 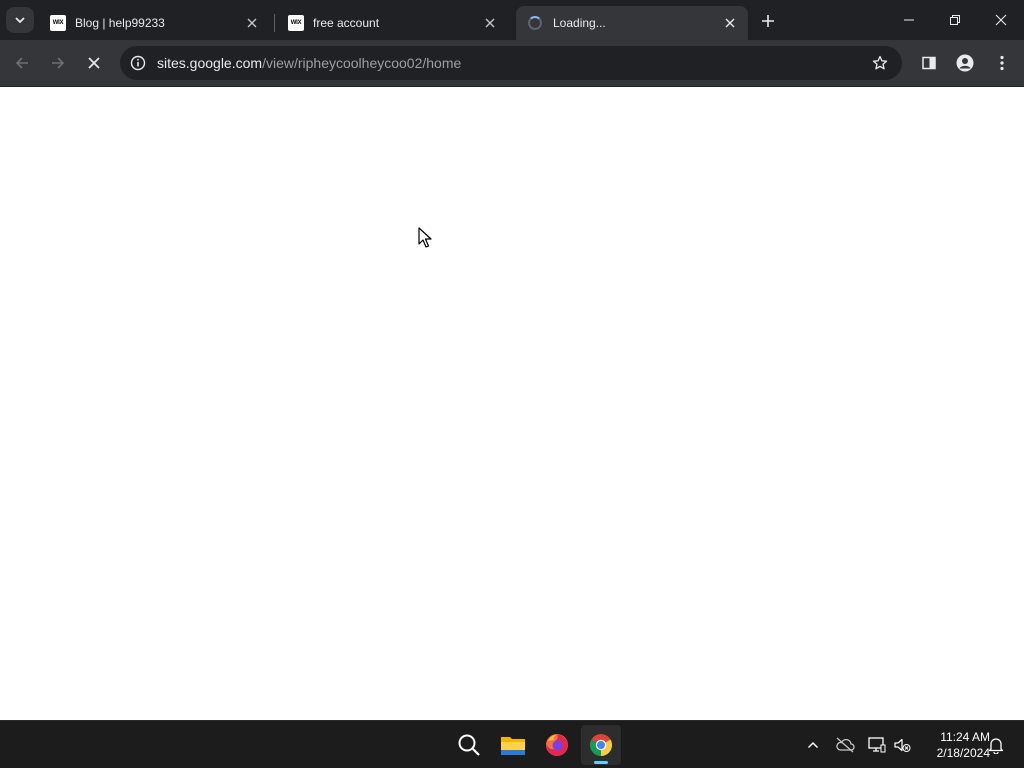 I want to click on network-tray-button, so click(x=877, y=745).